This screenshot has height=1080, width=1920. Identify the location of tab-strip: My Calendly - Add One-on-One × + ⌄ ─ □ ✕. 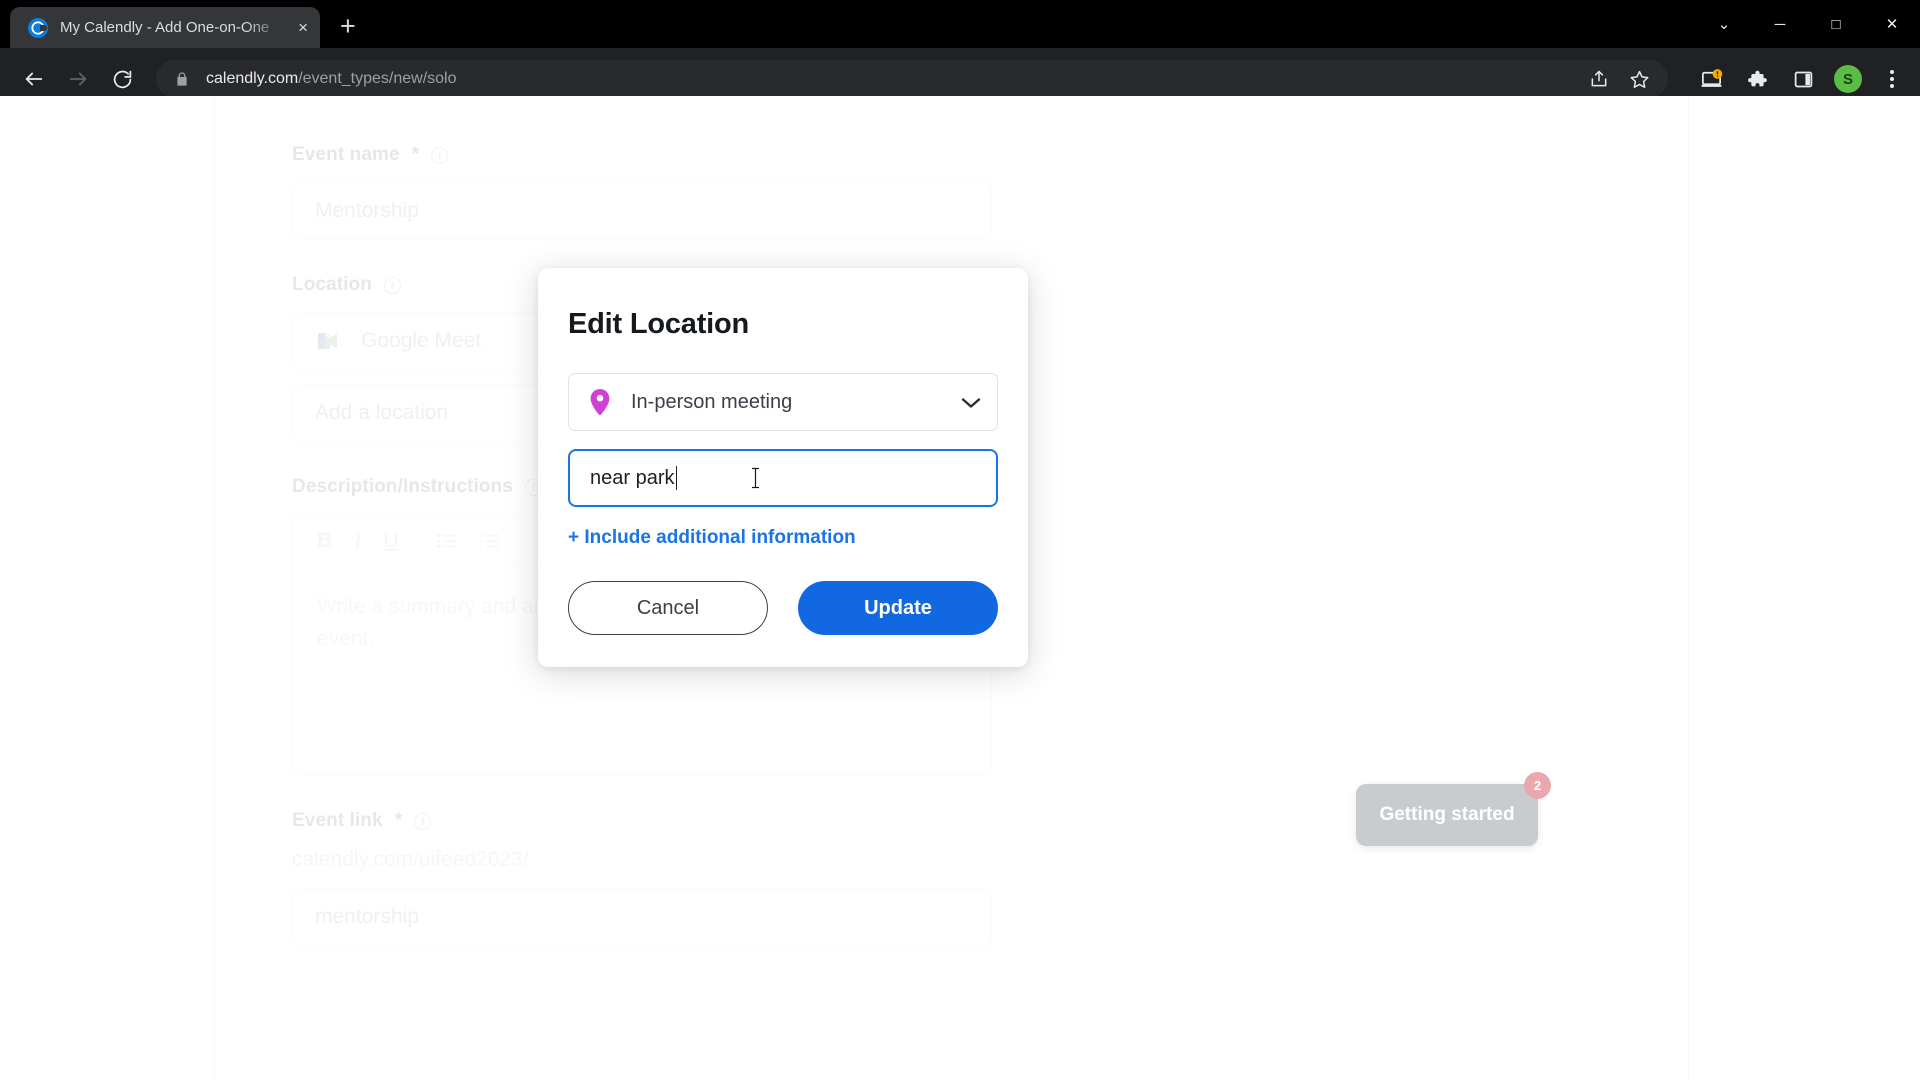
(960, 24).